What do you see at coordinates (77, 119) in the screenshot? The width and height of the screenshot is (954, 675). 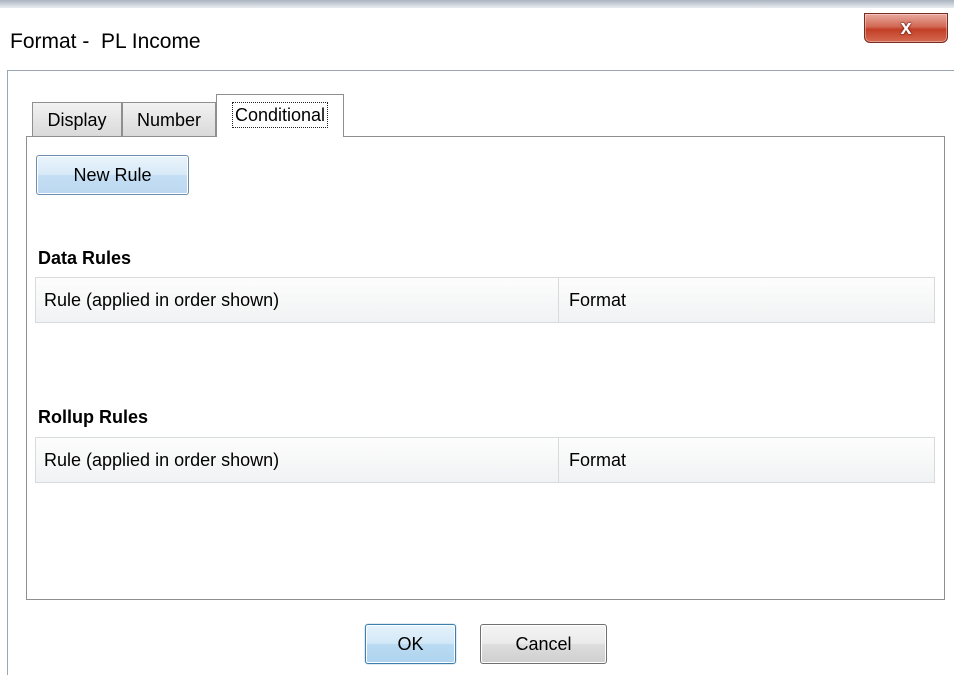 I see `tab-display: Display` at bounding box center [77, 119].